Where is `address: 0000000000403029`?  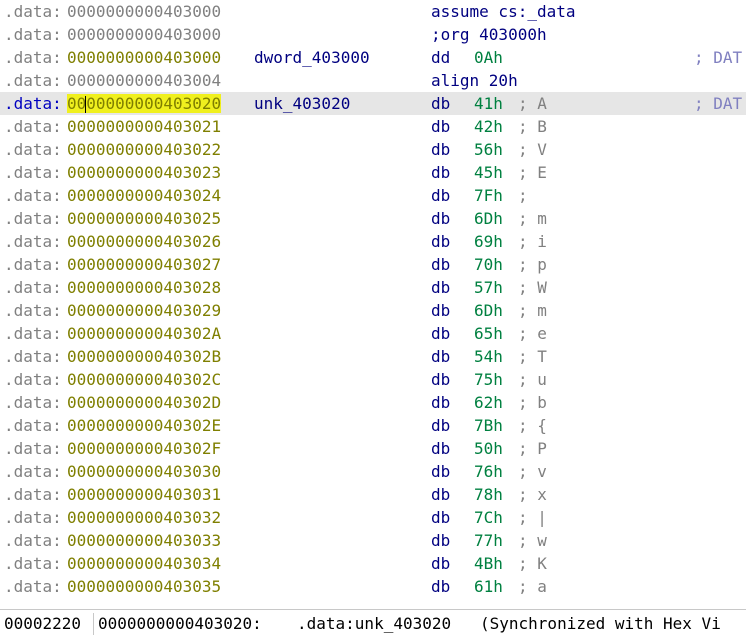
address: 0000000000403029 is located at coordinates (144, 310).